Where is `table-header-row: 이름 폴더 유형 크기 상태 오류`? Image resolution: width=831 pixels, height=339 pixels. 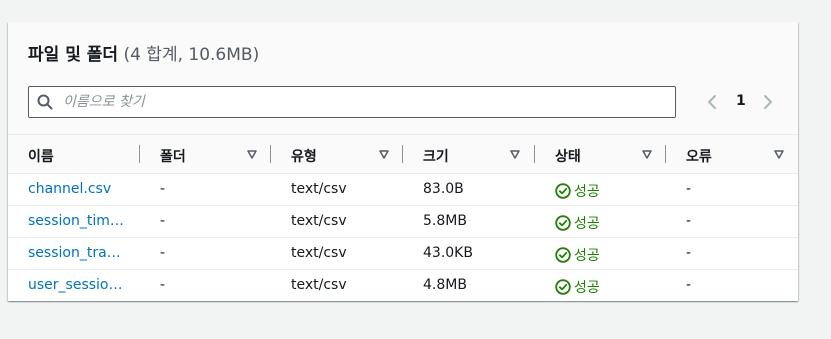 table-header-row: 이름 폴더 유형 크기 상태 오류 is located at coordinates (403, 154).